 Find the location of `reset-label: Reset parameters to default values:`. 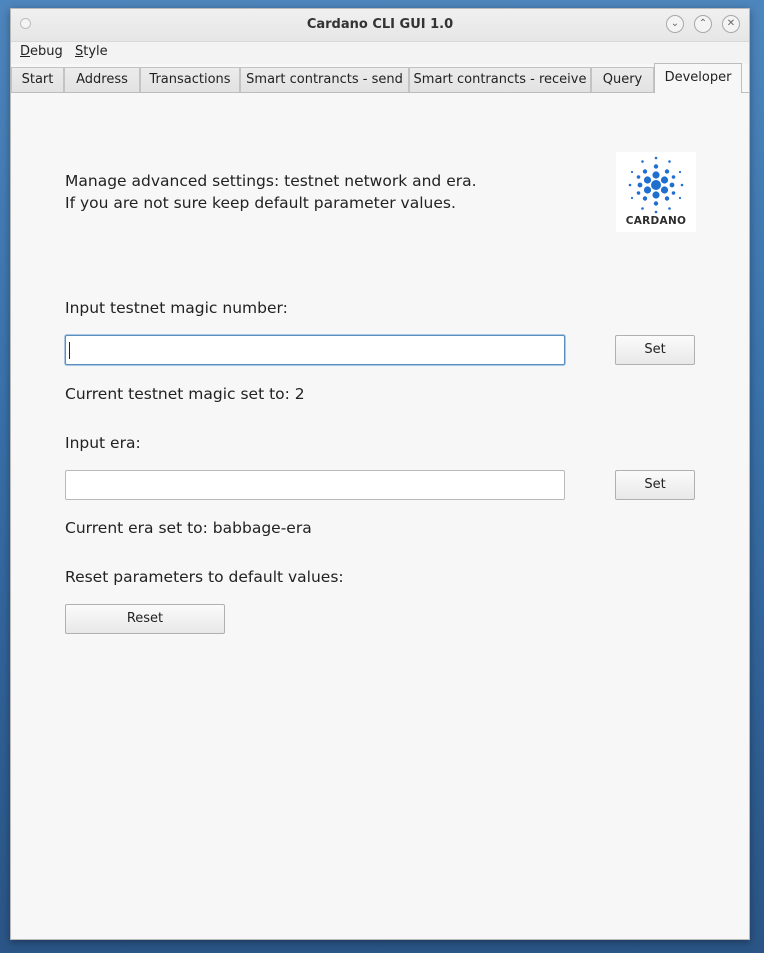

reset-label: Reset parameters to default values: is located at coordinates (204, 577).